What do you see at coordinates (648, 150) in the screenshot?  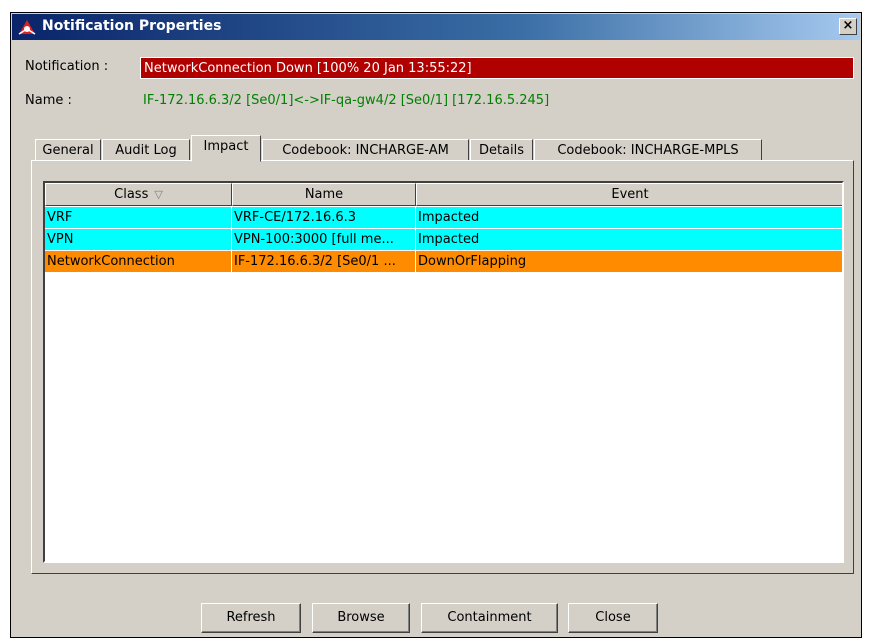 I see `tab-codebook-incharge-mpls: Codebook: INCHARGE-MPLS` at bounding box center [648, 150].